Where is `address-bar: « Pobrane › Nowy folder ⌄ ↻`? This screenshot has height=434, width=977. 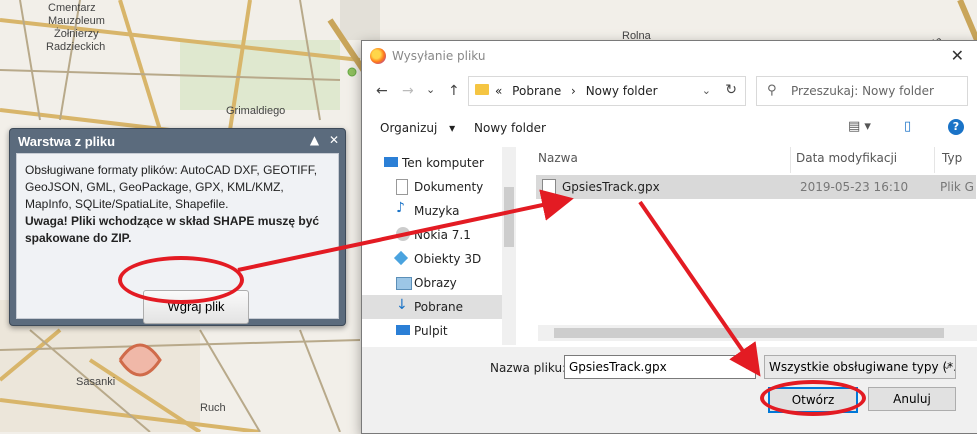 address-bar: « Pobrane › Nowy folder ⌄ ↻ is located at coordinates (607, 91).